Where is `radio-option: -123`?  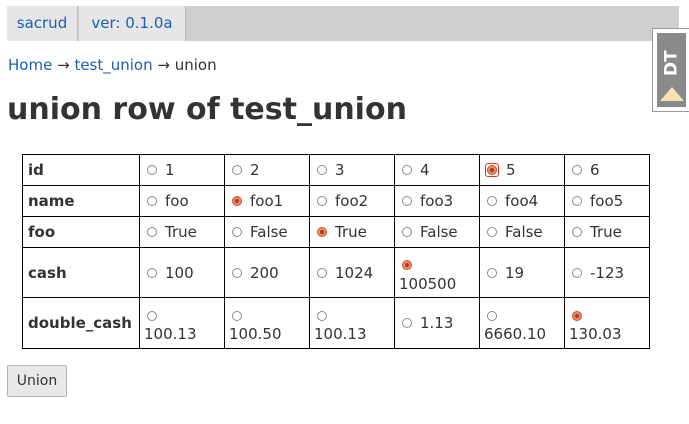
radio-option: -123 is located at coordinates (607, 273).